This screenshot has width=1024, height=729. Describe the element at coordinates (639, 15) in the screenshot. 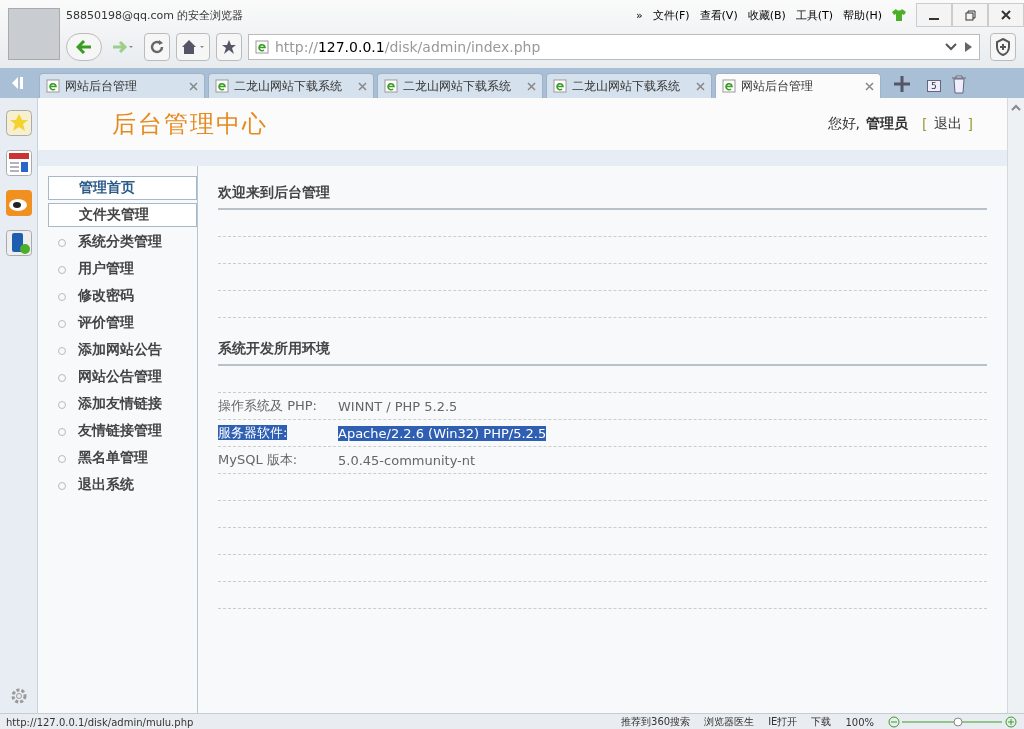

I see `menu-item: »` at that location.